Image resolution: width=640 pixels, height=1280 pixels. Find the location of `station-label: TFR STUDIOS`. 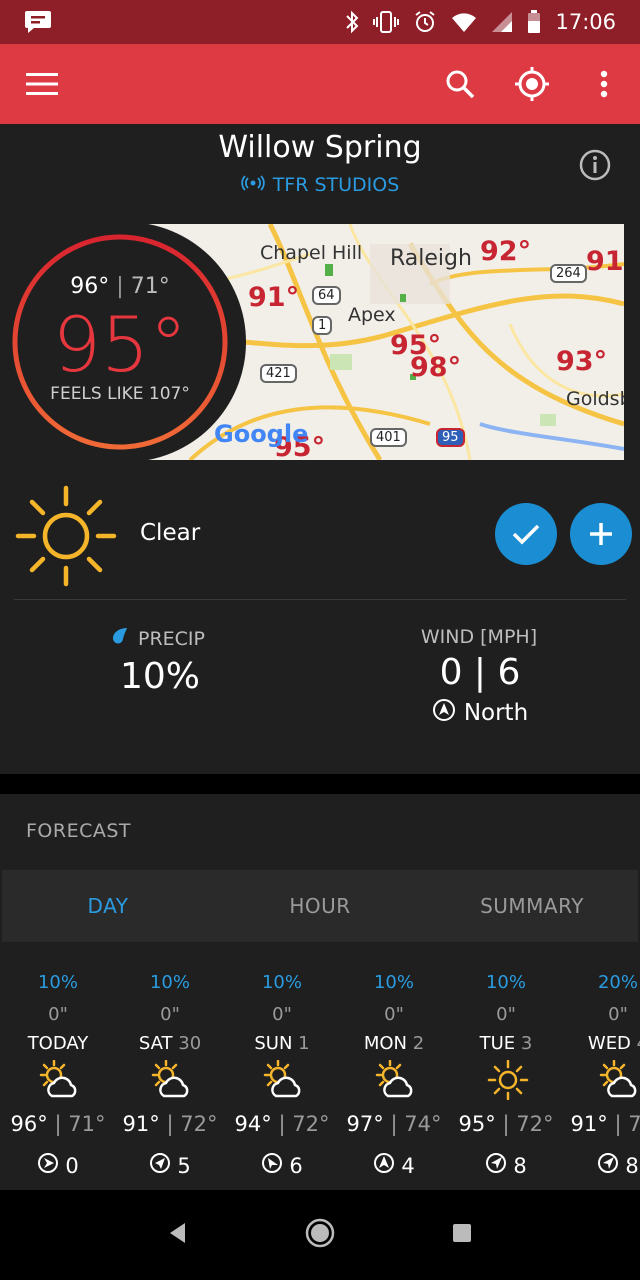

station-label: TFR STUDIOS is located at coordinates (320, 185).